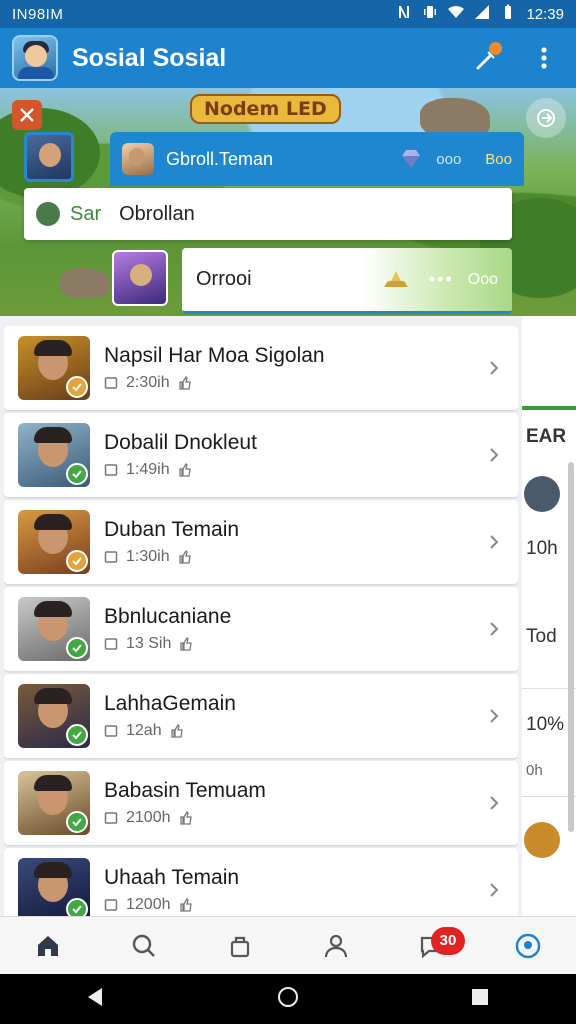  What do you see at coordinates (498, 159) in the screenshot?
I see `group-chat-count: Boo` at bounding box center [498, 159].